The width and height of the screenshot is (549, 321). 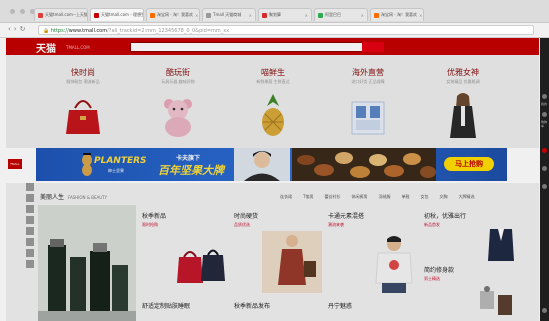 What do you see at coordinates (166, 305) in the screenshot?
I see `promo-item: 舒适定制贴肤睡眠` at bounding box center [166, 305].